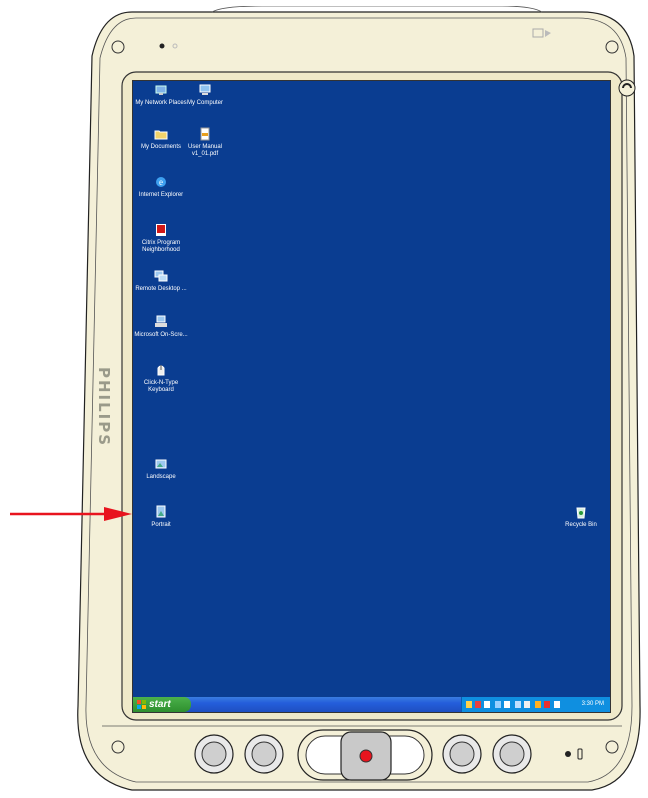 The image size is (648, 798). I want to click on desktop-icon-landscape: Landscape, so click(161, 469).